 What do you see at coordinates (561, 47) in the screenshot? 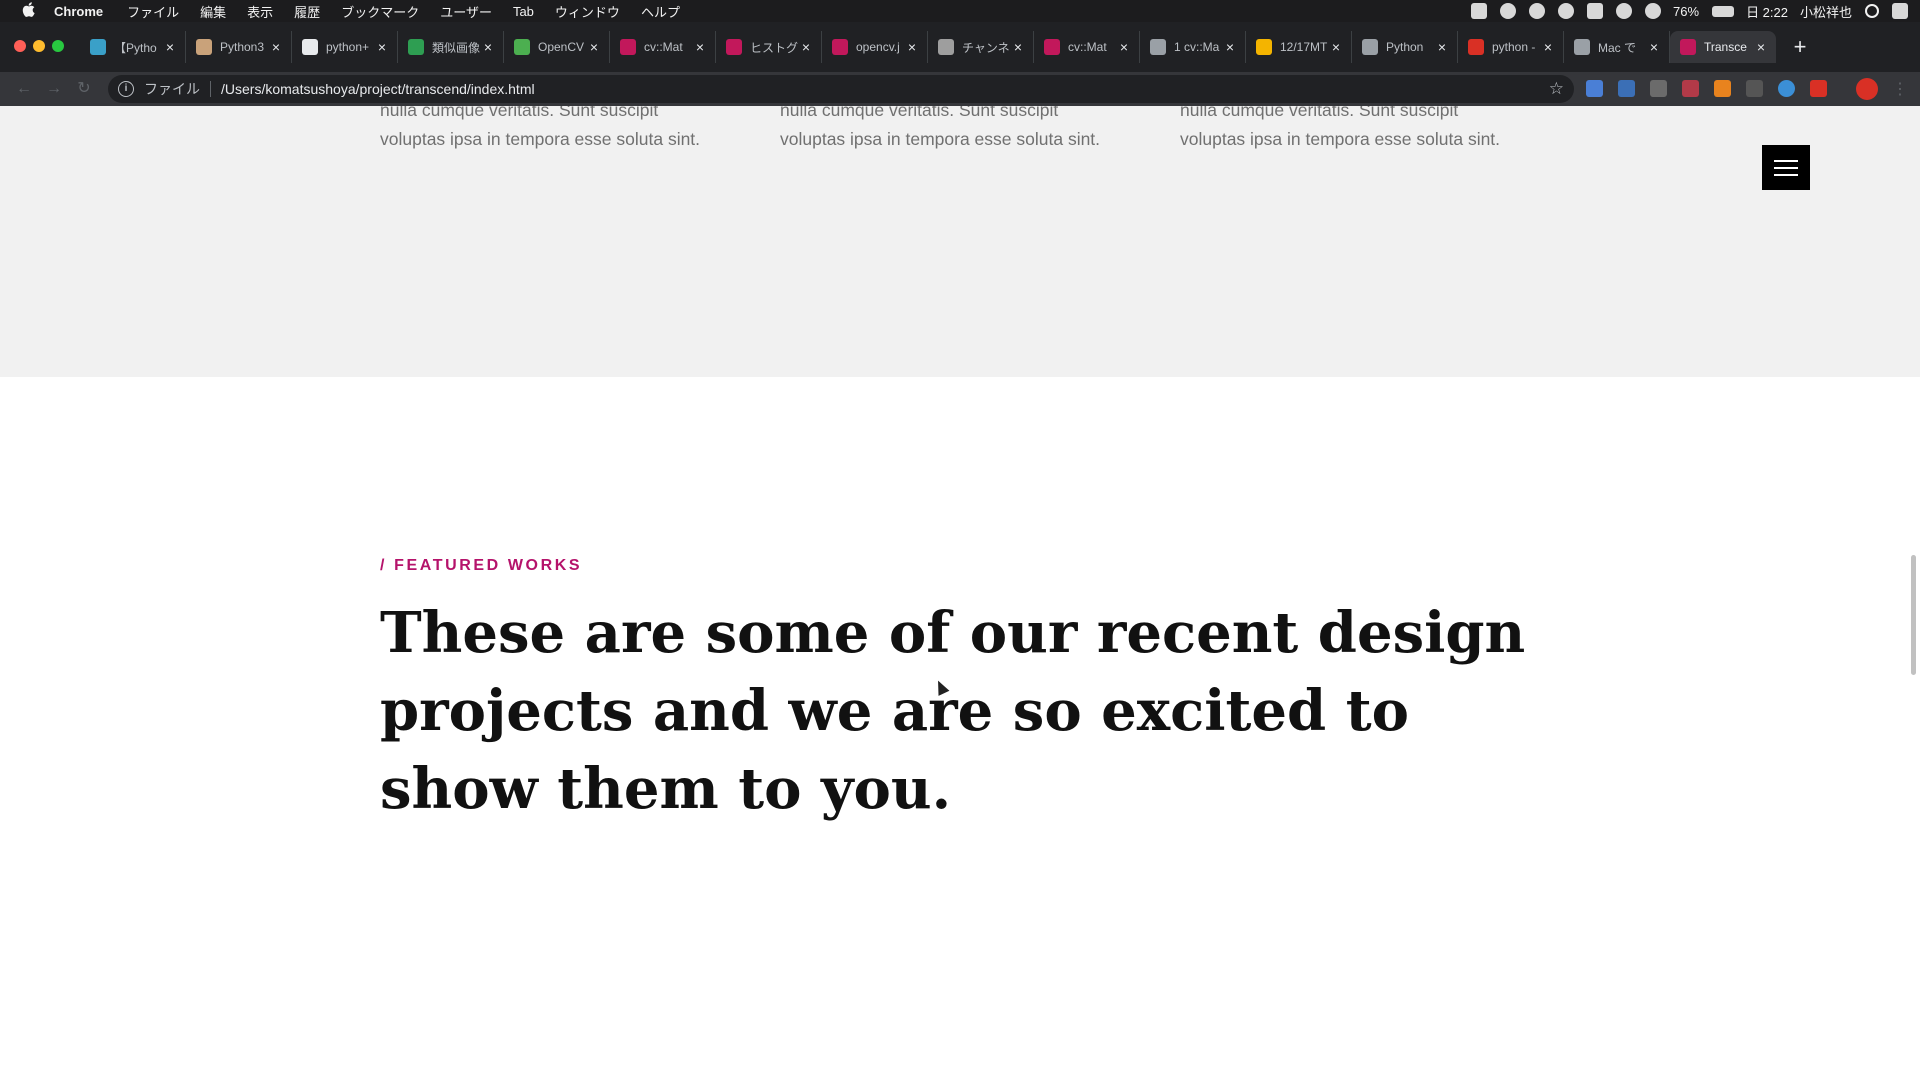
I see `tab-title: OpenCV` at bounding box center [561, 47].